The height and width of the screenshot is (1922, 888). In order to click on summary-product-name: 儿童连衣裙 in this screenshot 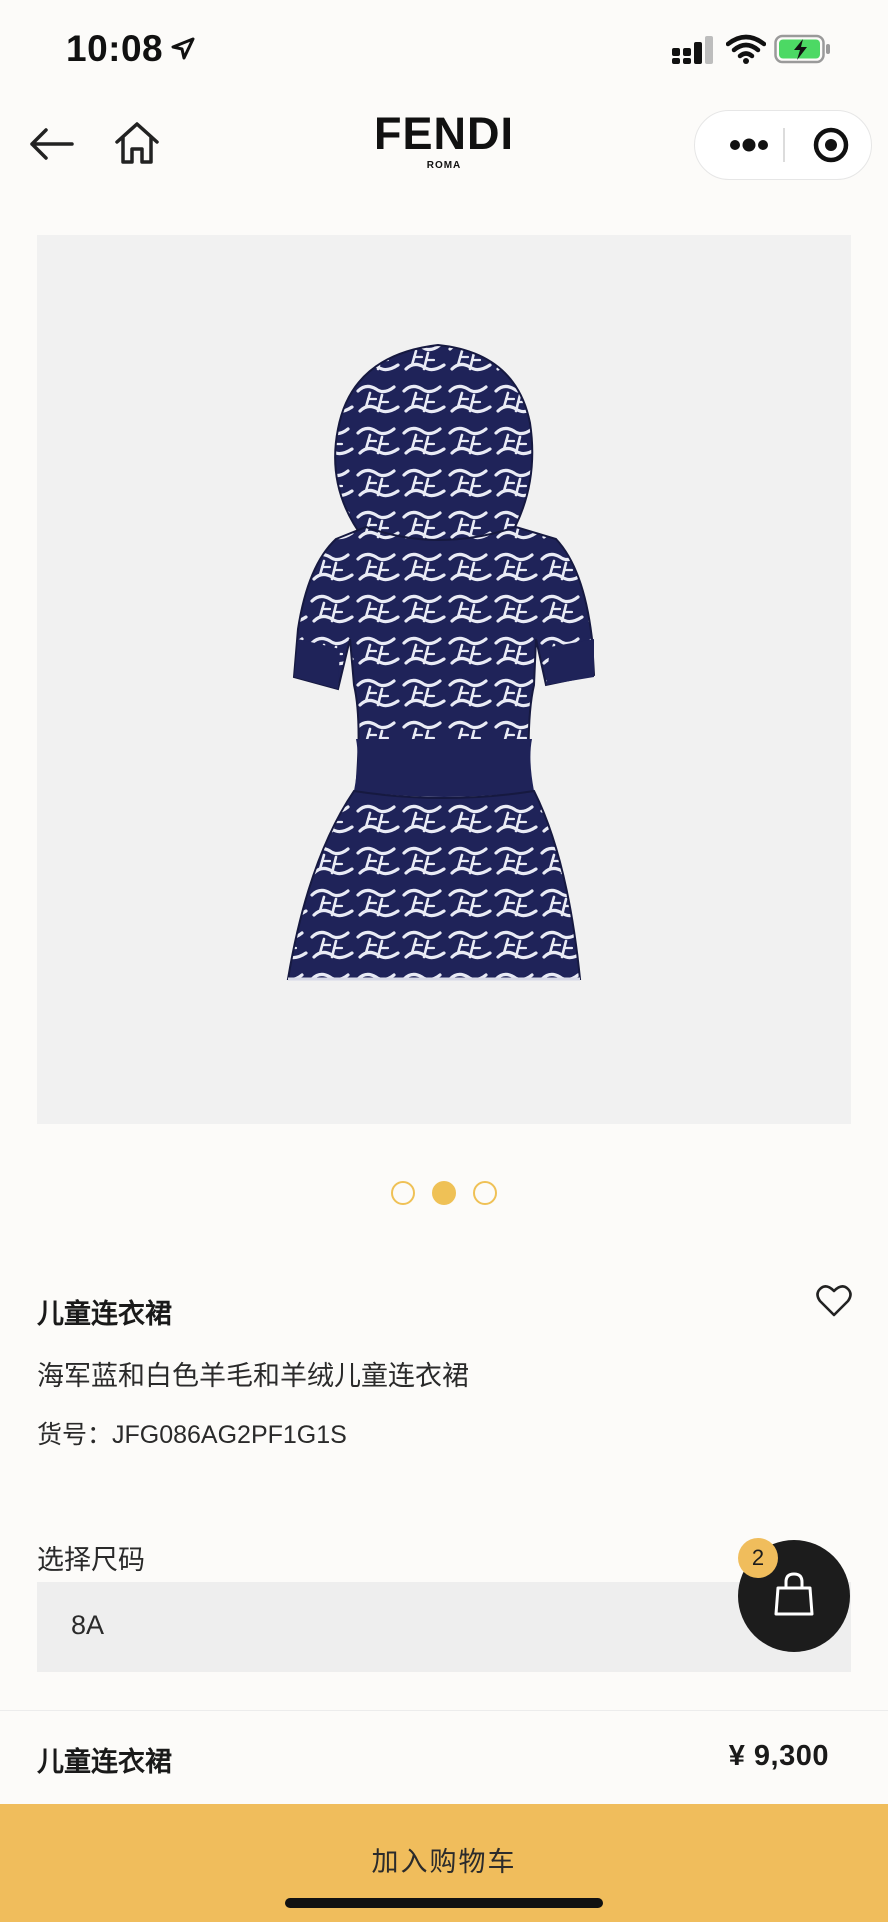, I will do `click(104, 1762)`.